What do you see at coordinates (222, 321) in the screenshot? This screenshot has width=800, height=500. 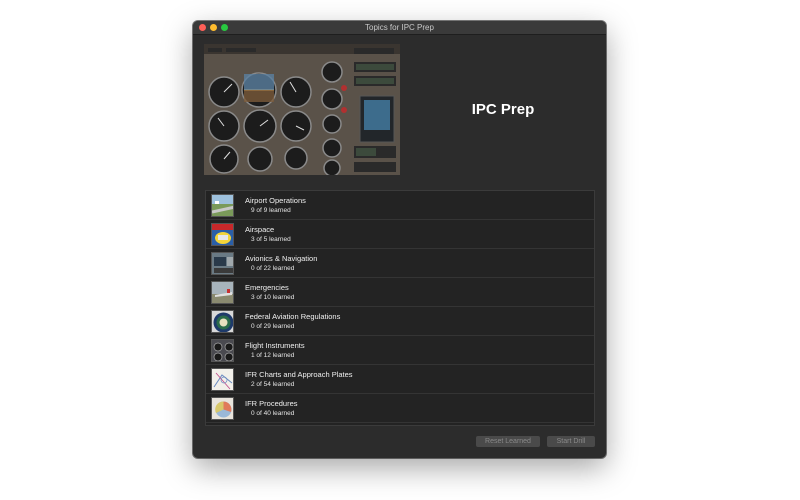 I see `faa-seal-thumbnail-icon` at bounding box center [222, 321].